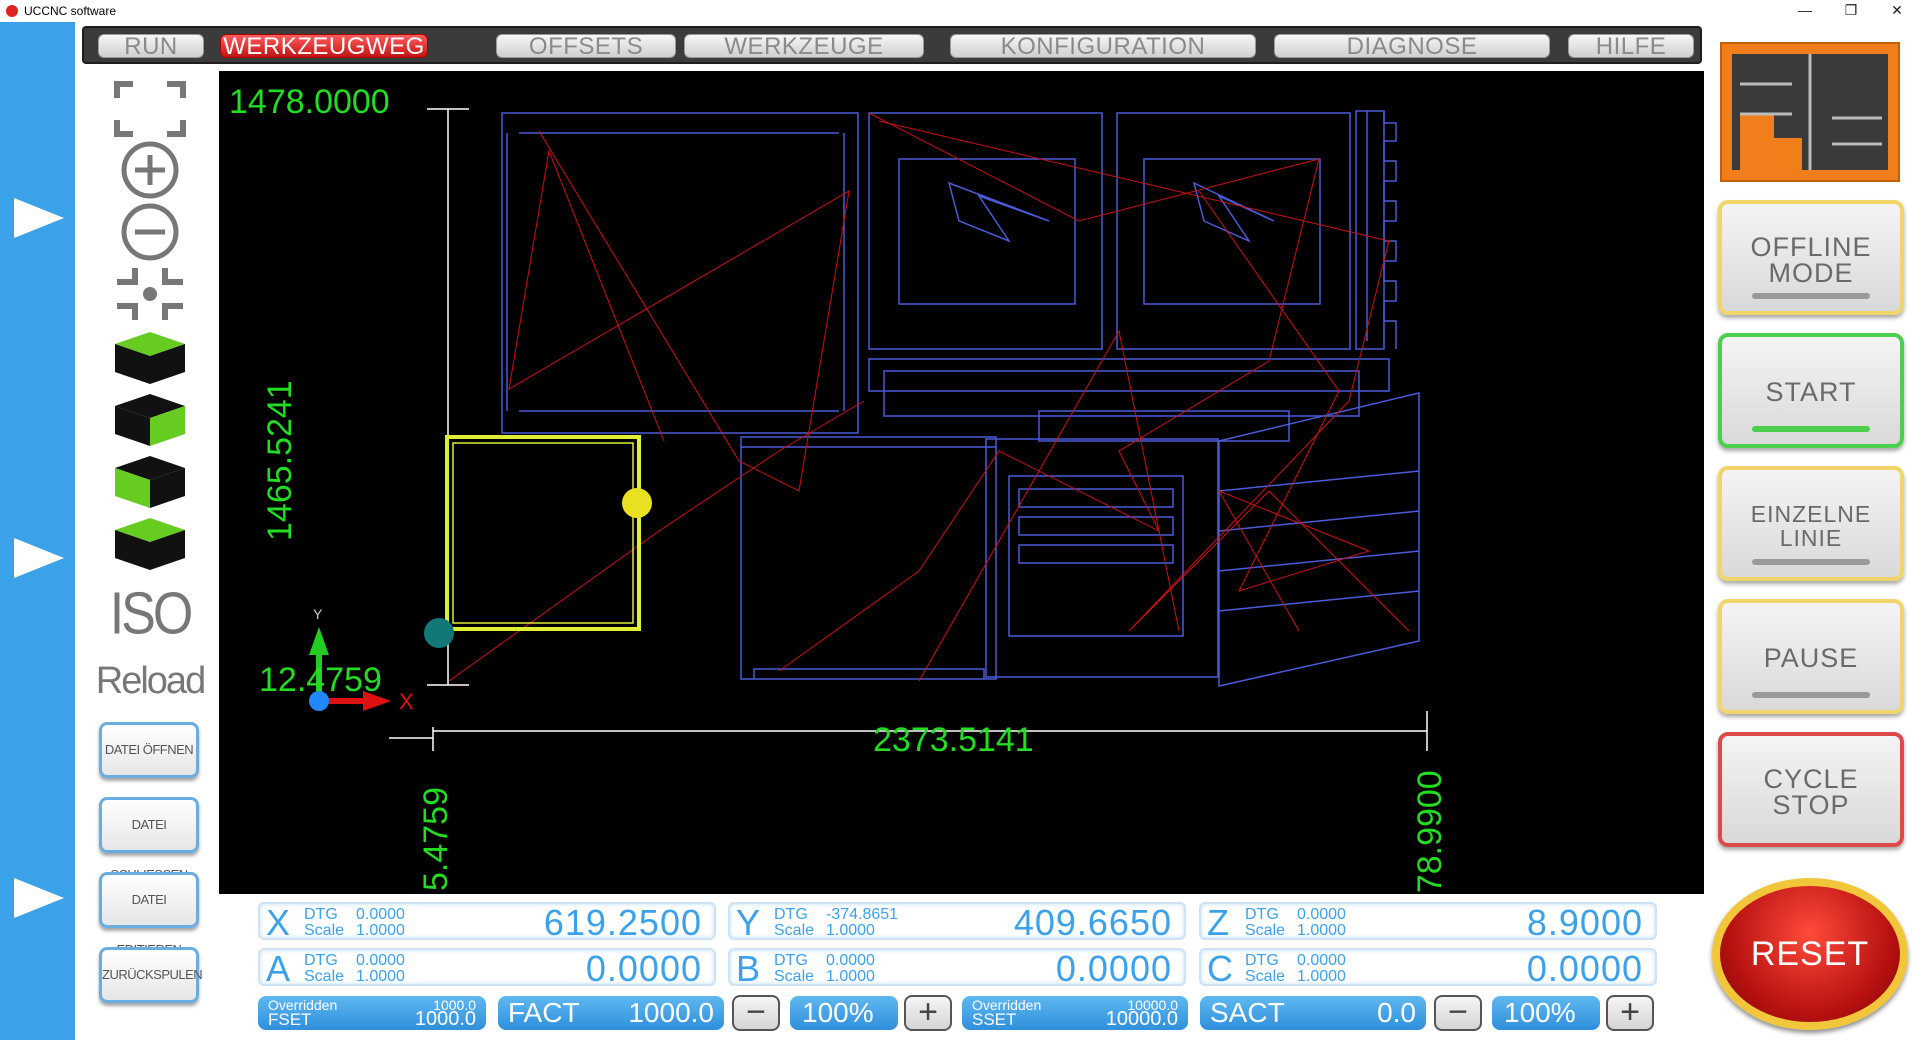  I want to click on spindle-minus-button: −, so click(1458, 1013).